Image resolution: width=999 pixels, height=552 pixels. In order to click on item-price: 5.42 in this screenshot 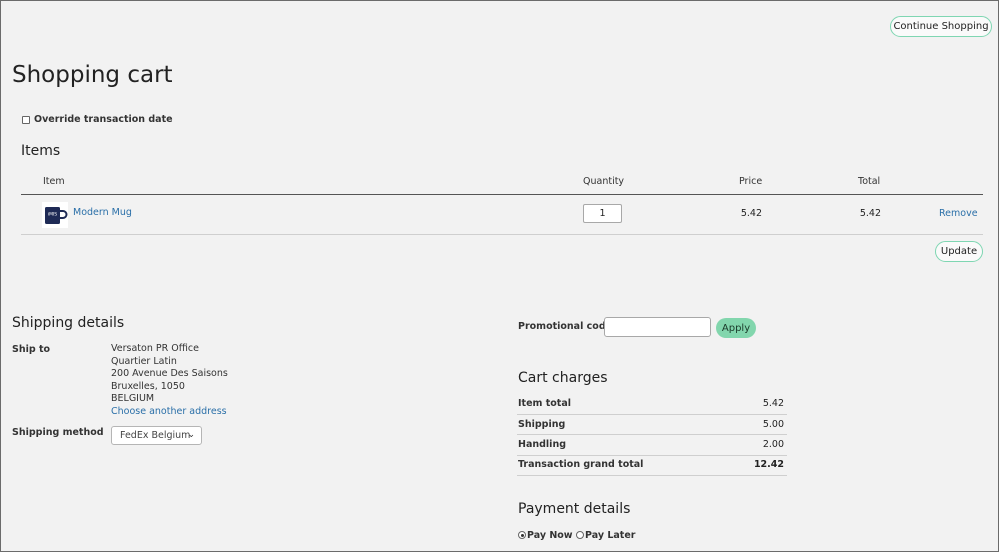, I will do `click(751, 213)`.